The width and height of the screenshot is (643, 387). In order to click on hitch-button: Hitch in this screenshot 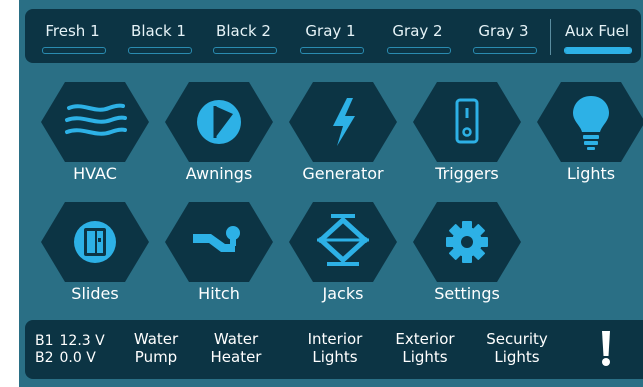, I will do `click(219, 255)`.